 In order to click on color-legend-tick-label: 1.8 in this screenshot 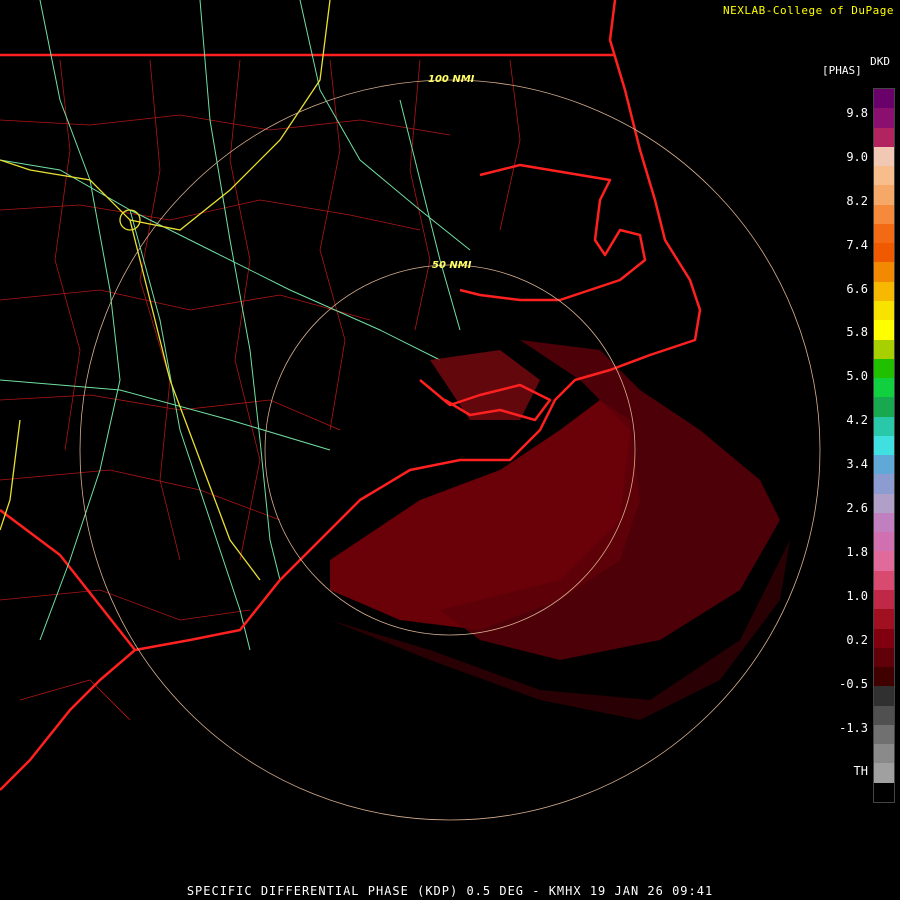, I will do `click(857, 551)`.